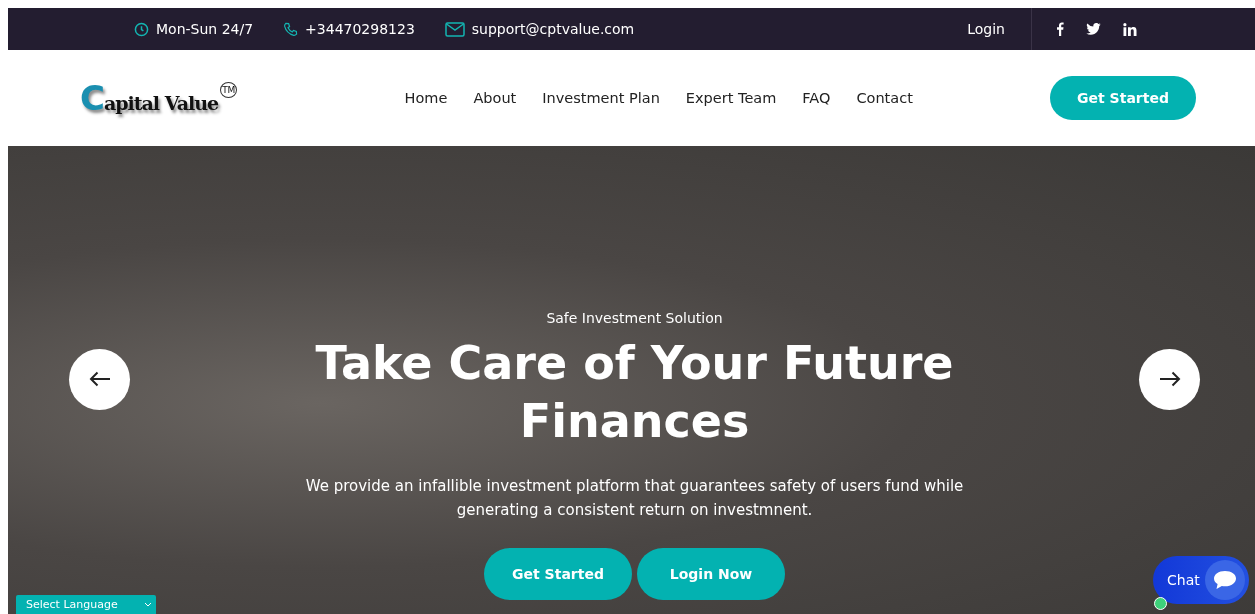  I want to click on chat-button: Chat, so click(1201, 580).